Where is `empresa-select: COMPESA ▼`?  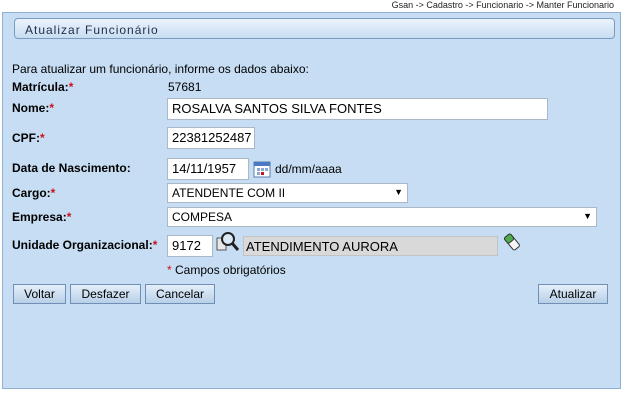 empresa-select: COMPESA ▼ is located at coordinates (382, 217).